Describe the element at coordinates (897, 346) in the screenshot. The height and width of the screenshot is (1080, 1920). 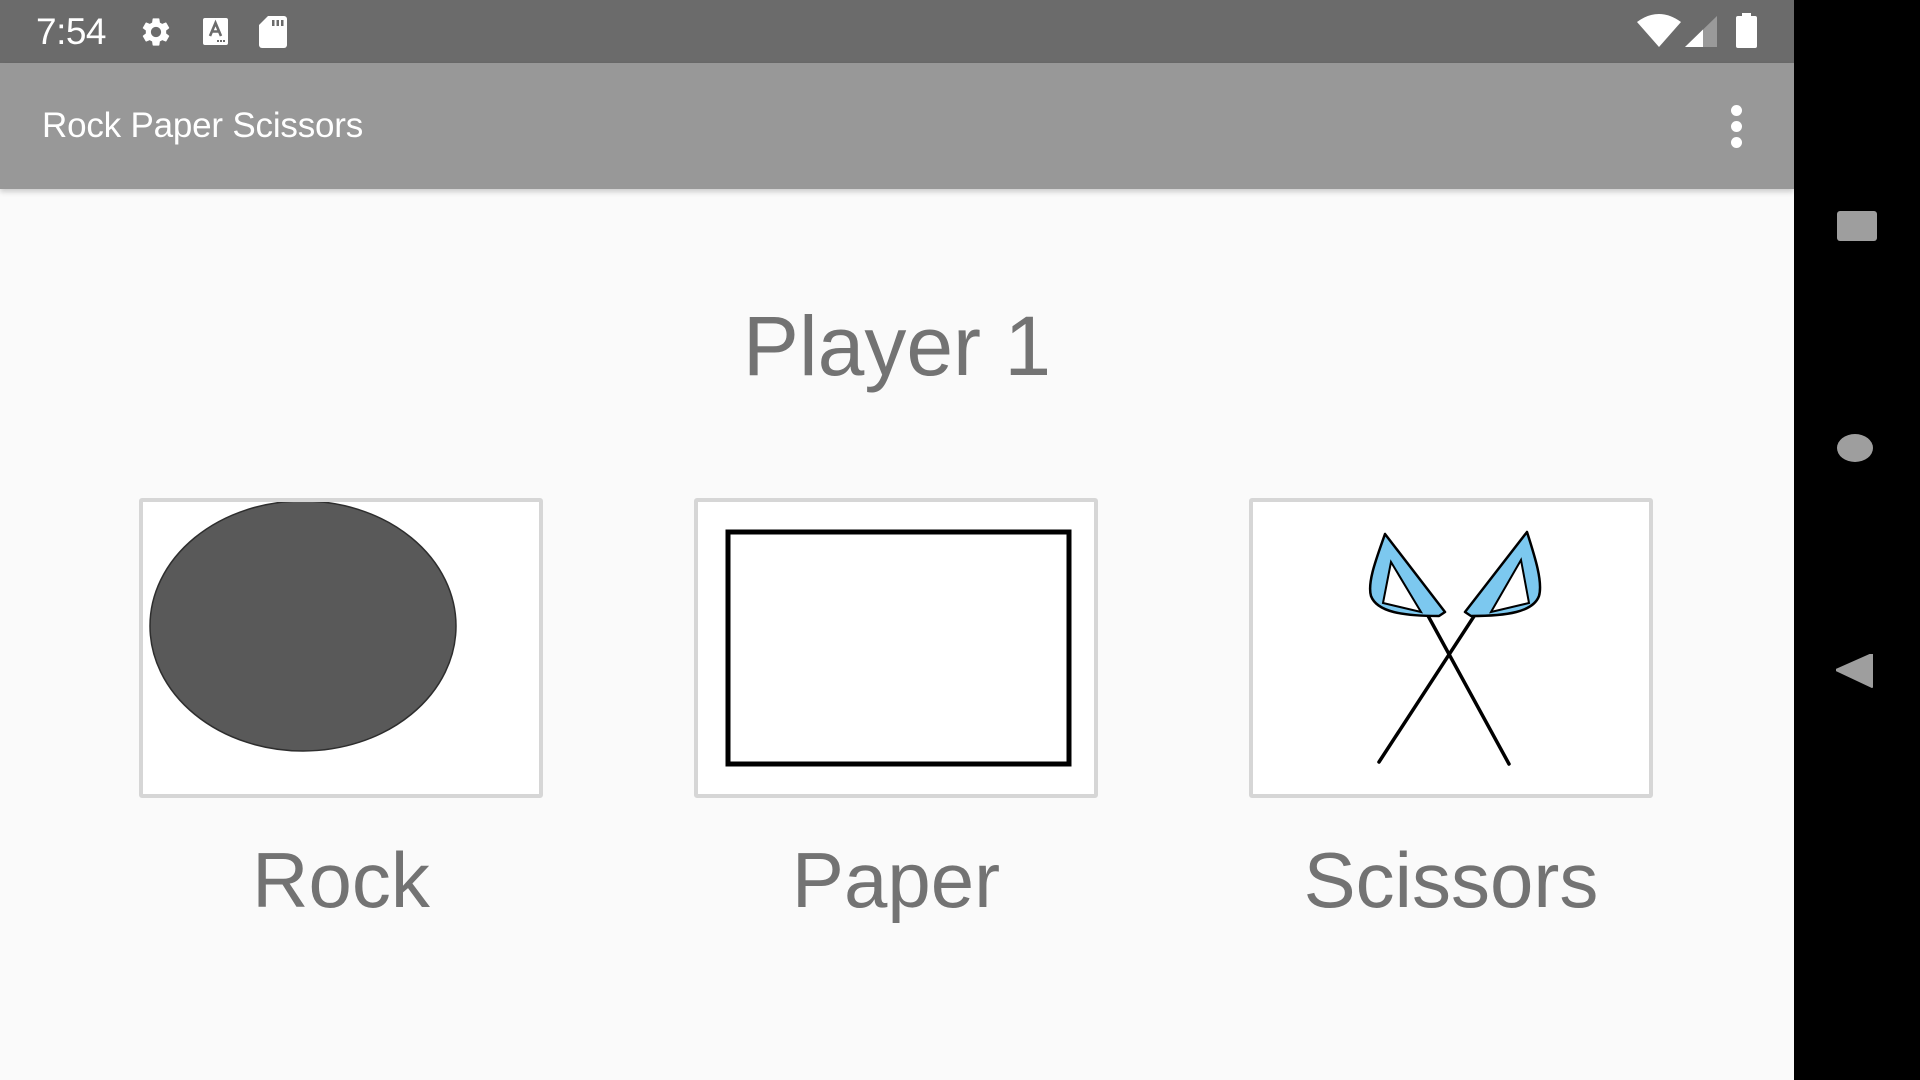
I see `player-title: Player 1` at that location.